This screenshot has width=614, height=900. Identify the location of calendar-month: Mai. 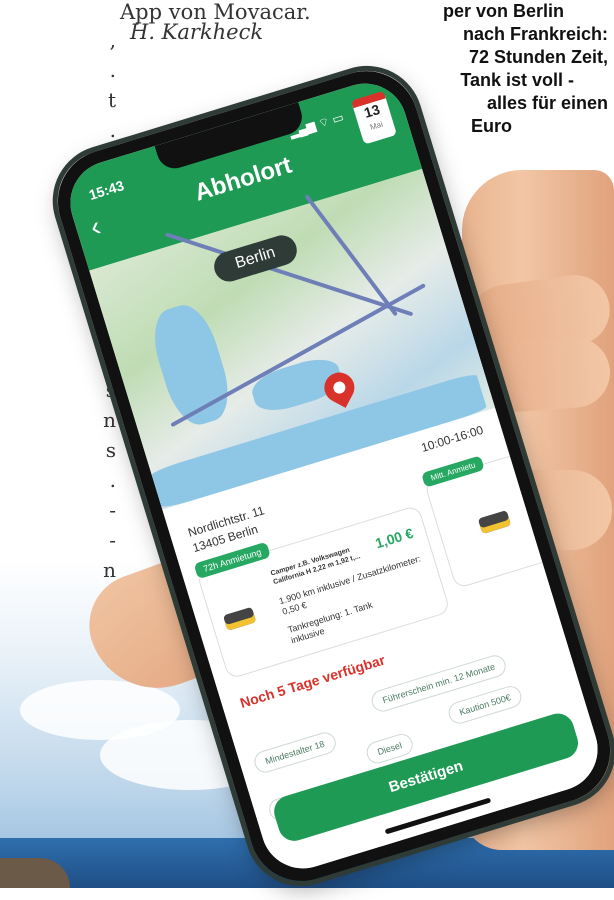
(376, 125).